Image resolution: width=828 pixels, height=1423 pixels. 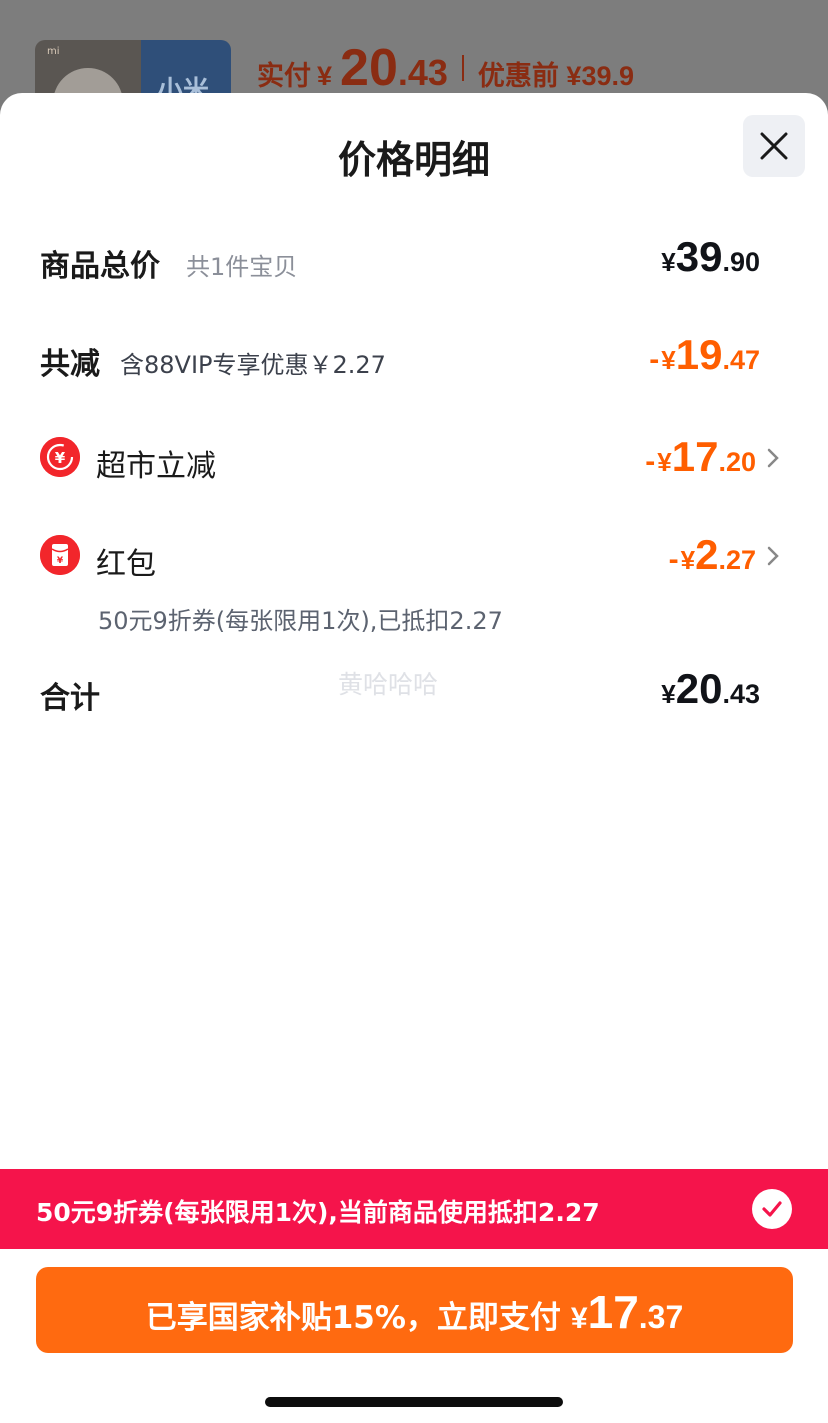 What do you see at coordinates (445, 68) in the screenshot?
I see `background-price: 实付 ¥ 20 .43 优惠前 ¥39.9` at bounding box center [445, 68].